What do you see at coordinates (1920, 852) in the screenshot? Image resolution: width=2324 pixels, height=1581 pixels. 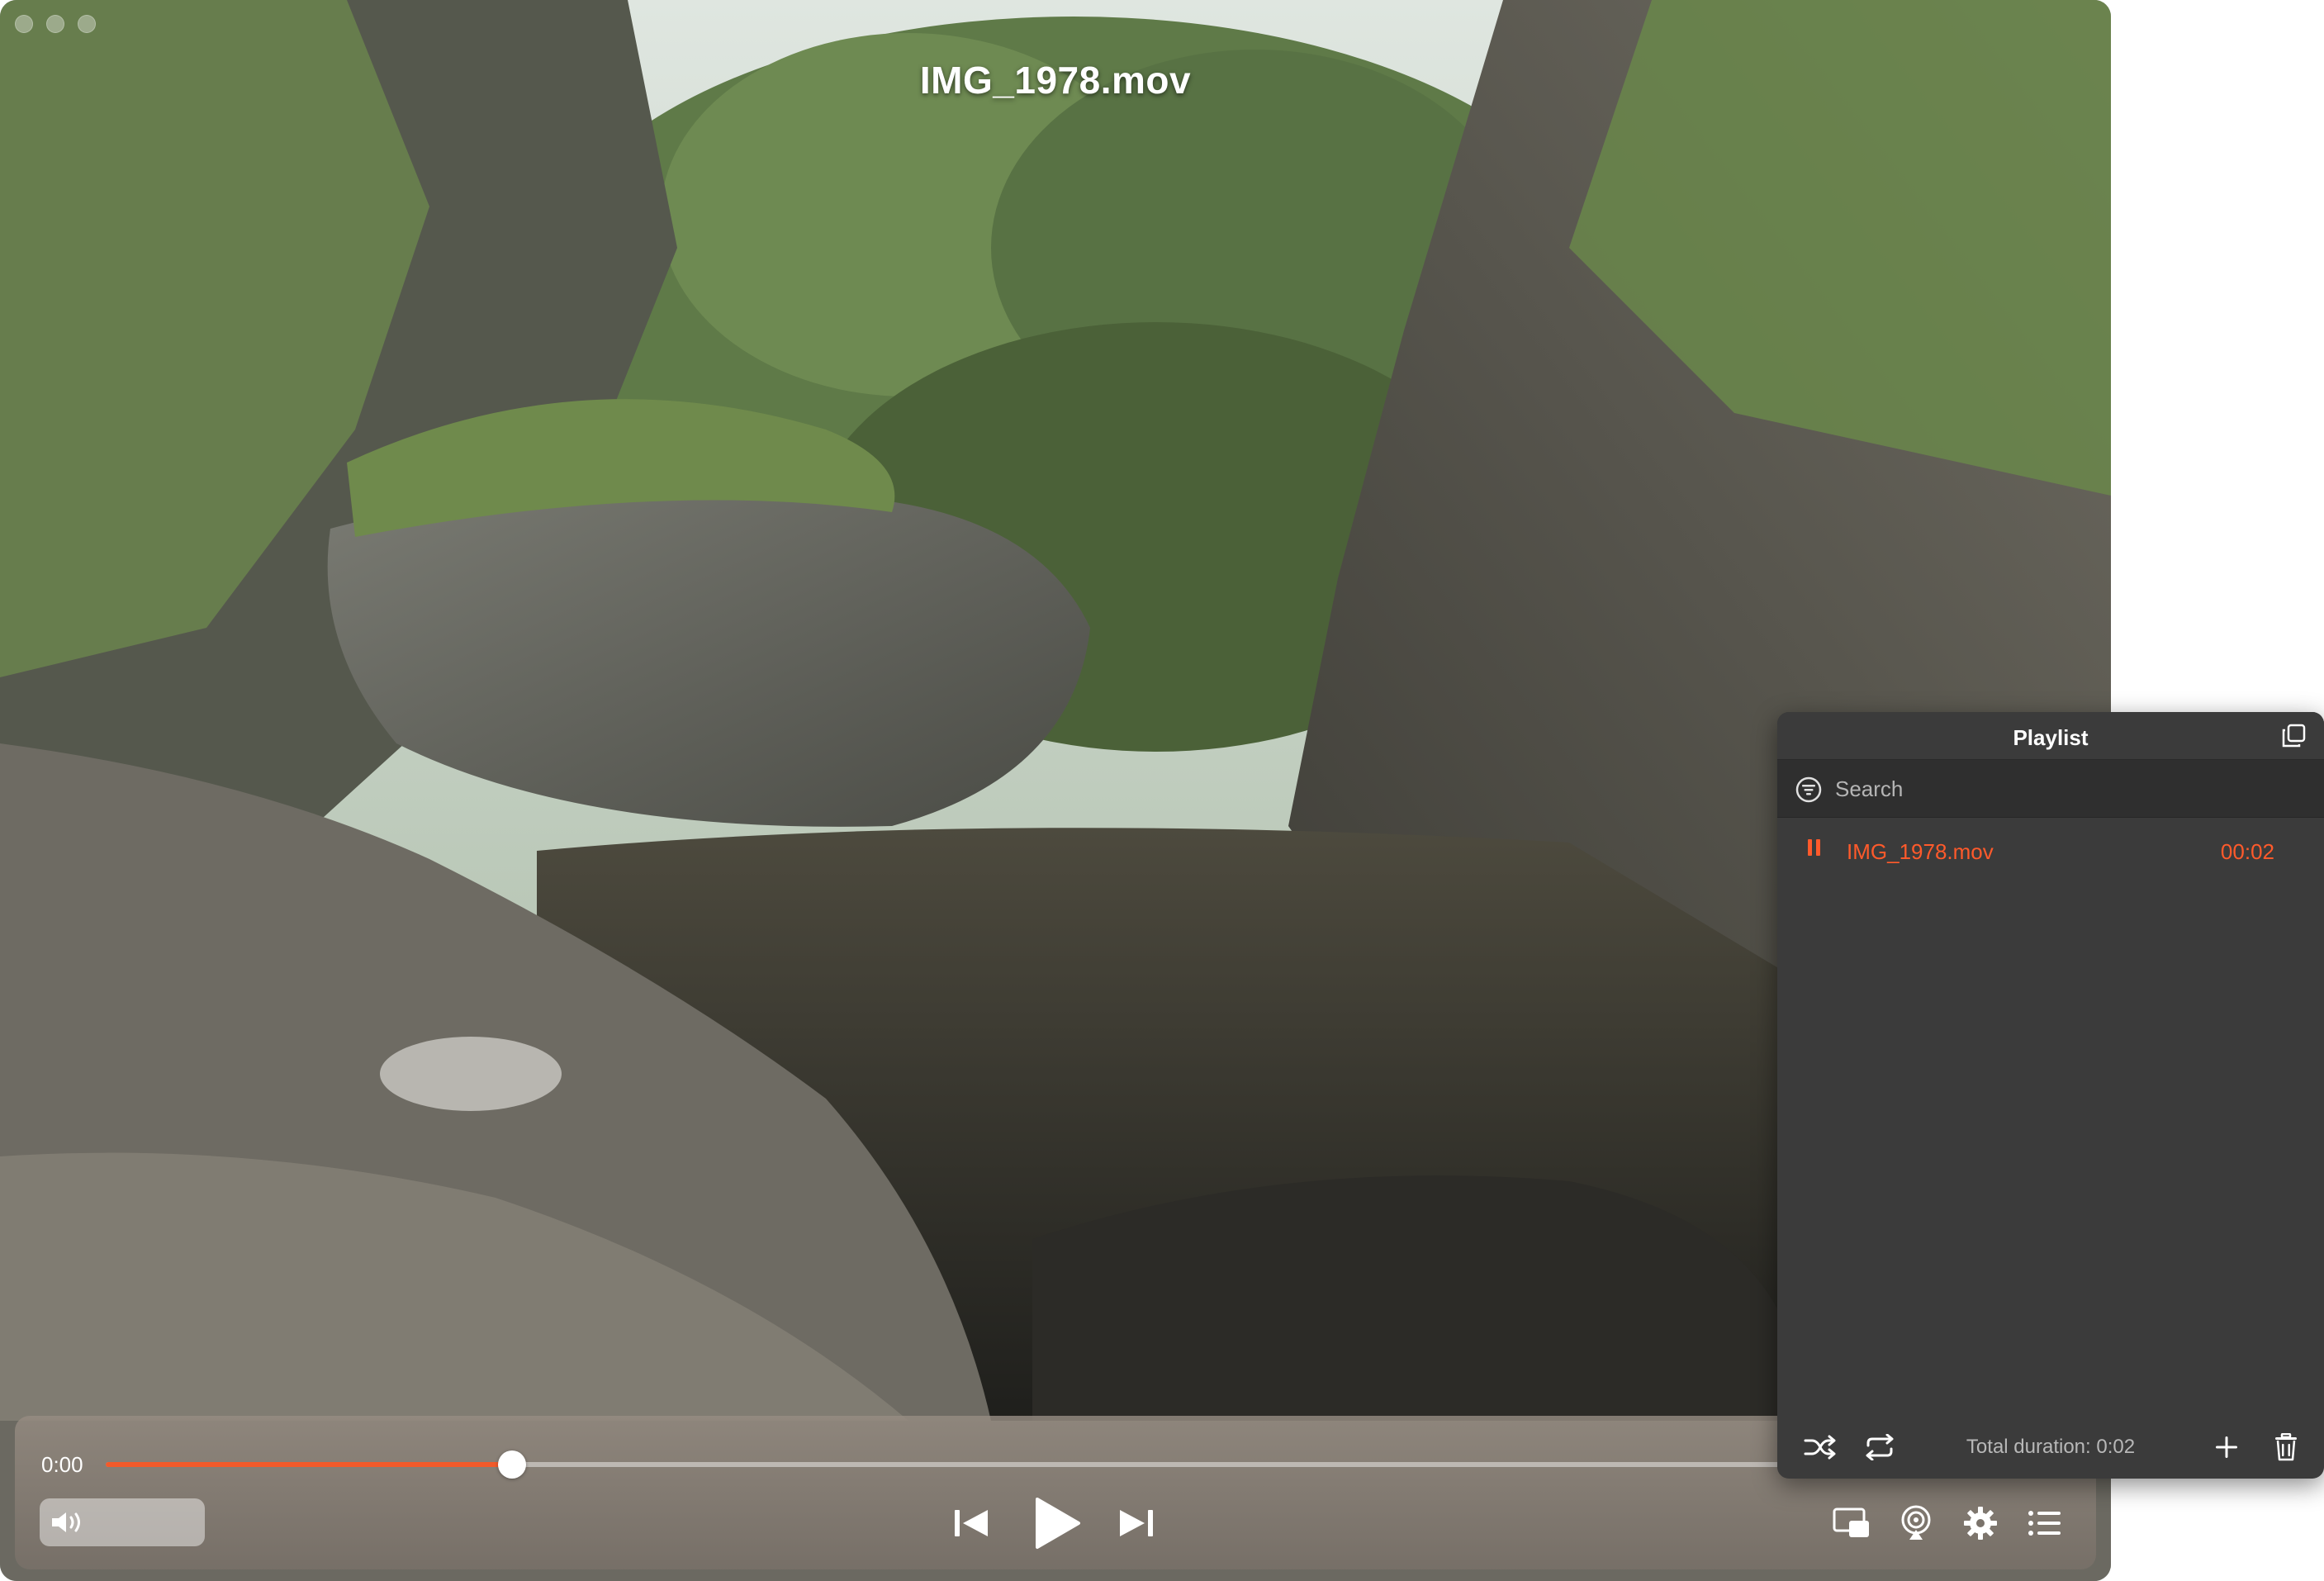 I see `playlist-item-name: IMG_1978.mov` at bounding box center [1920, 852].